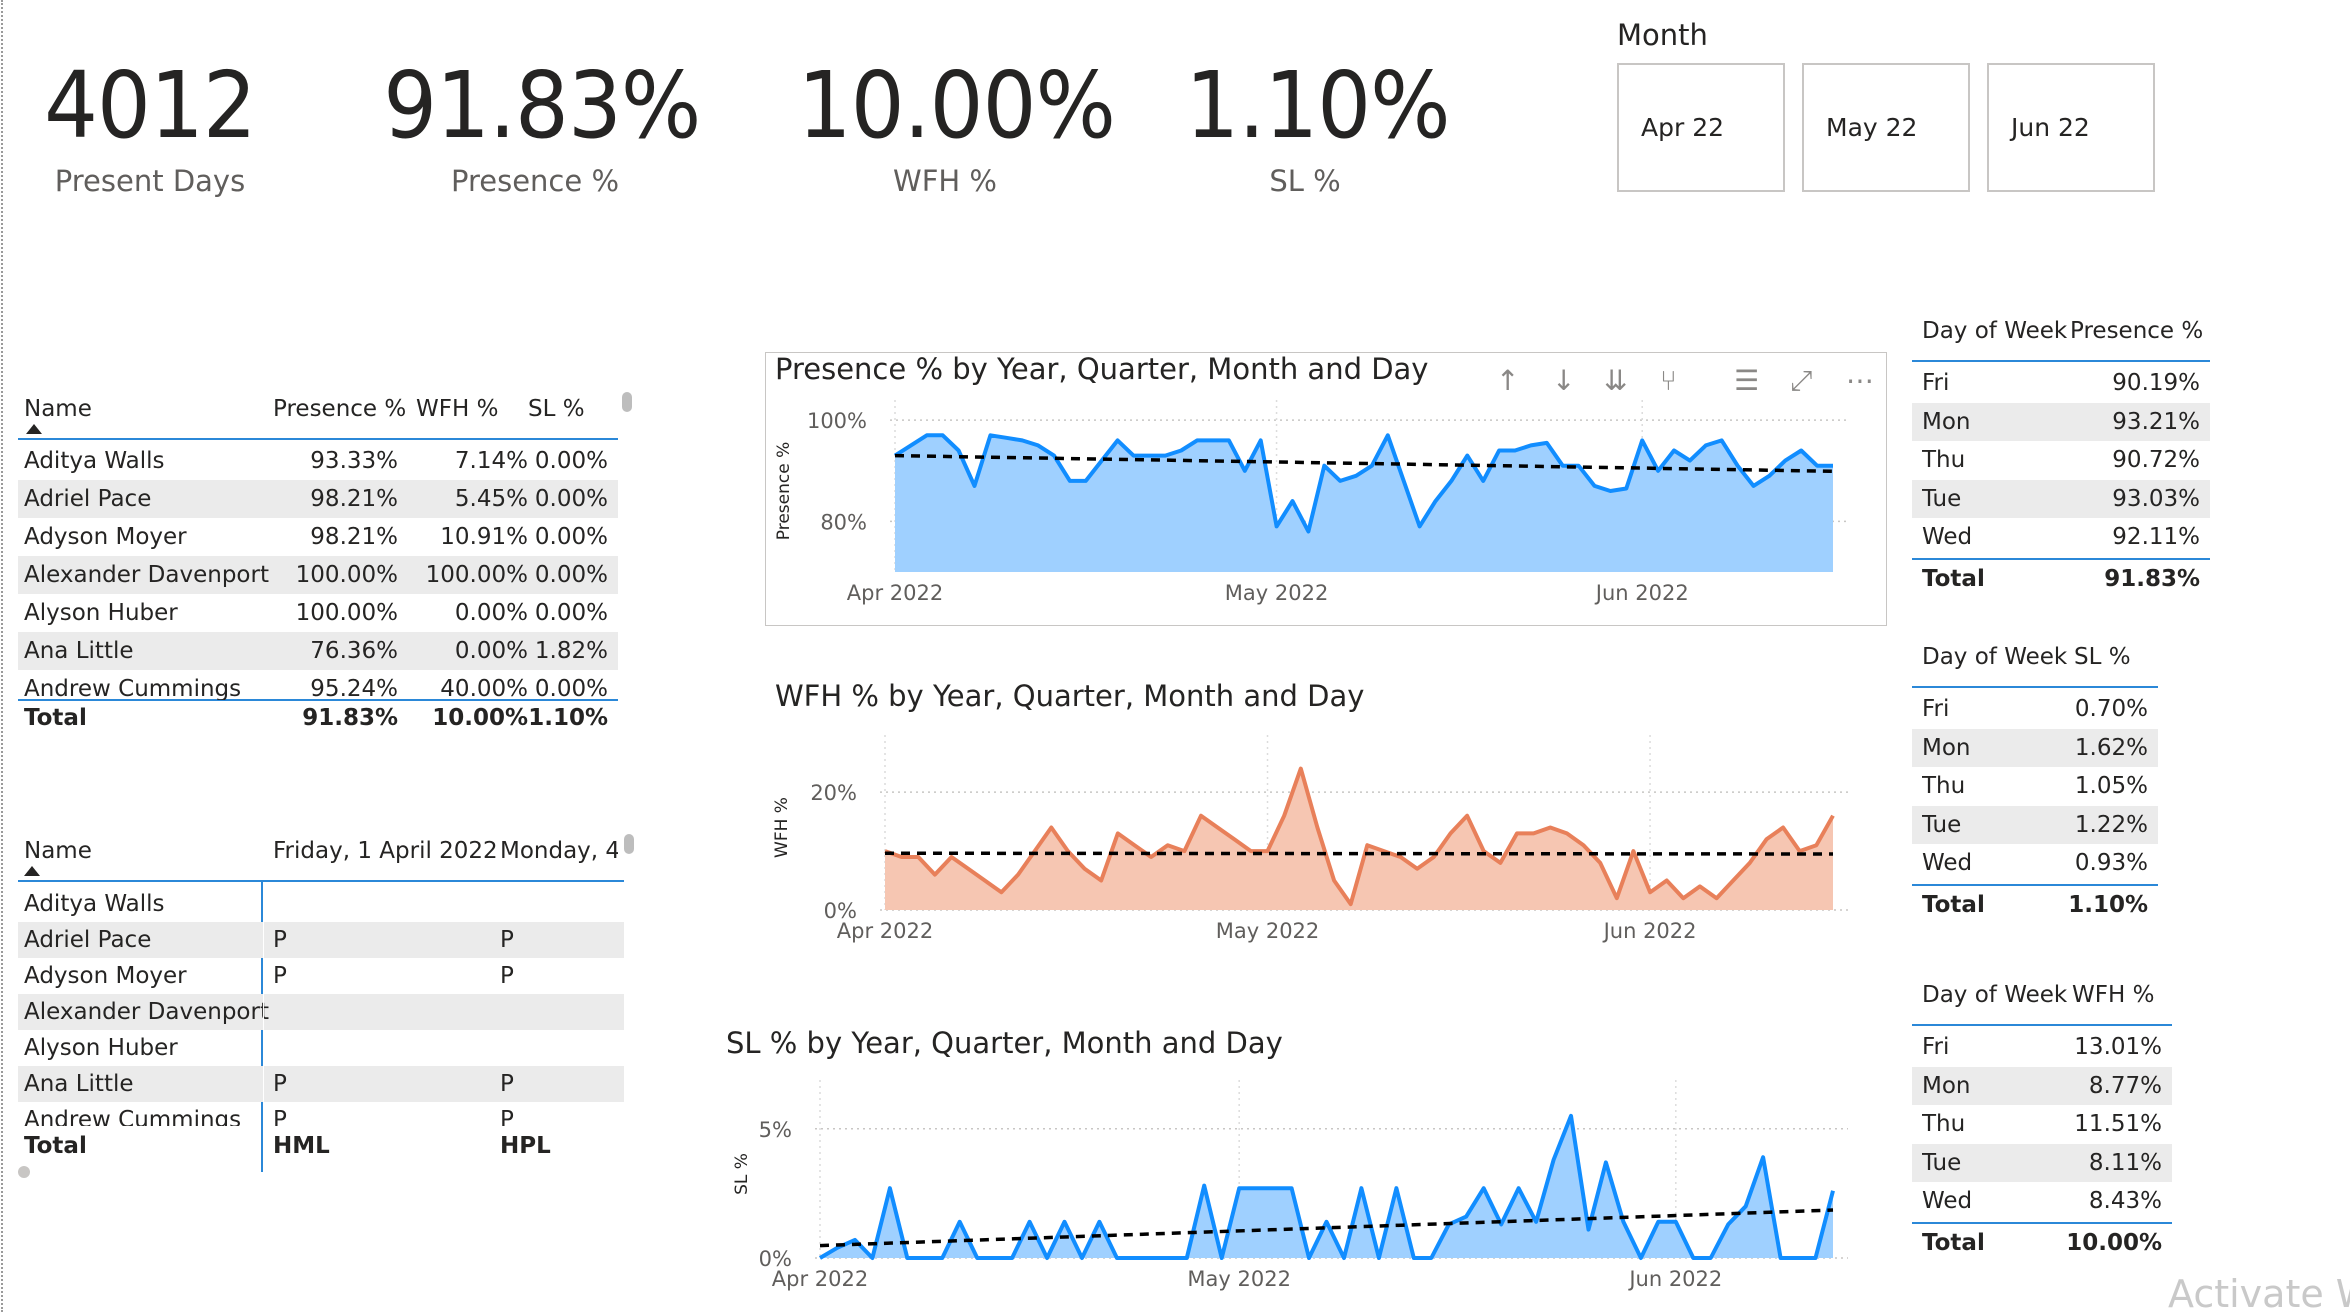  What do you see at coordinates (2259, 1294) in the screenshot?
I see `activate-windows-watermark: Activate W` at bounding box center [2259, 1294].